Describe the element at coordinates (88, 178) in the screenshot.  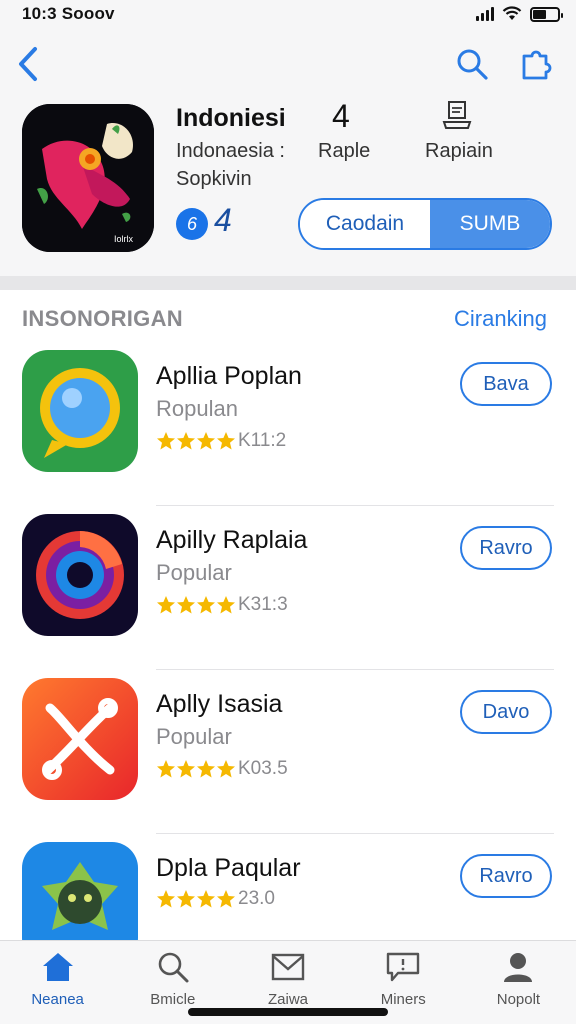
I see `app-icon: Iolrlx` at that location.